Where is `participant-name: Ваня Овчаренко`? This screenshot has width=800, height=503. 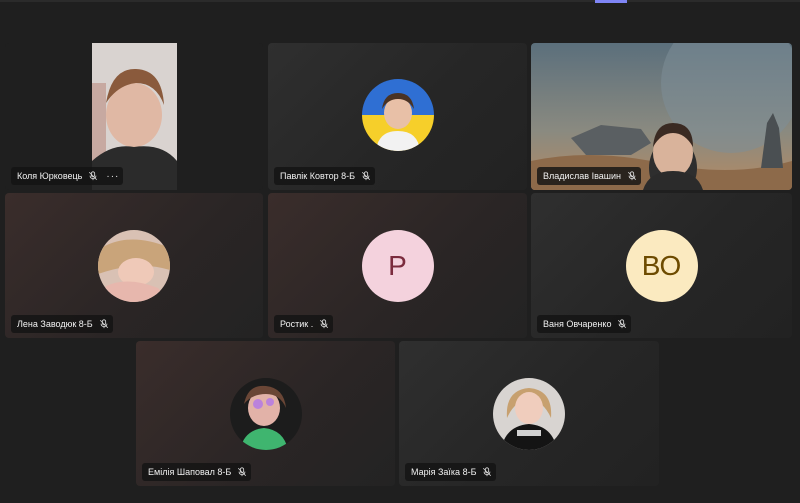 participant-name: Ваня Овчаренко is located at coordinates (577, 324).